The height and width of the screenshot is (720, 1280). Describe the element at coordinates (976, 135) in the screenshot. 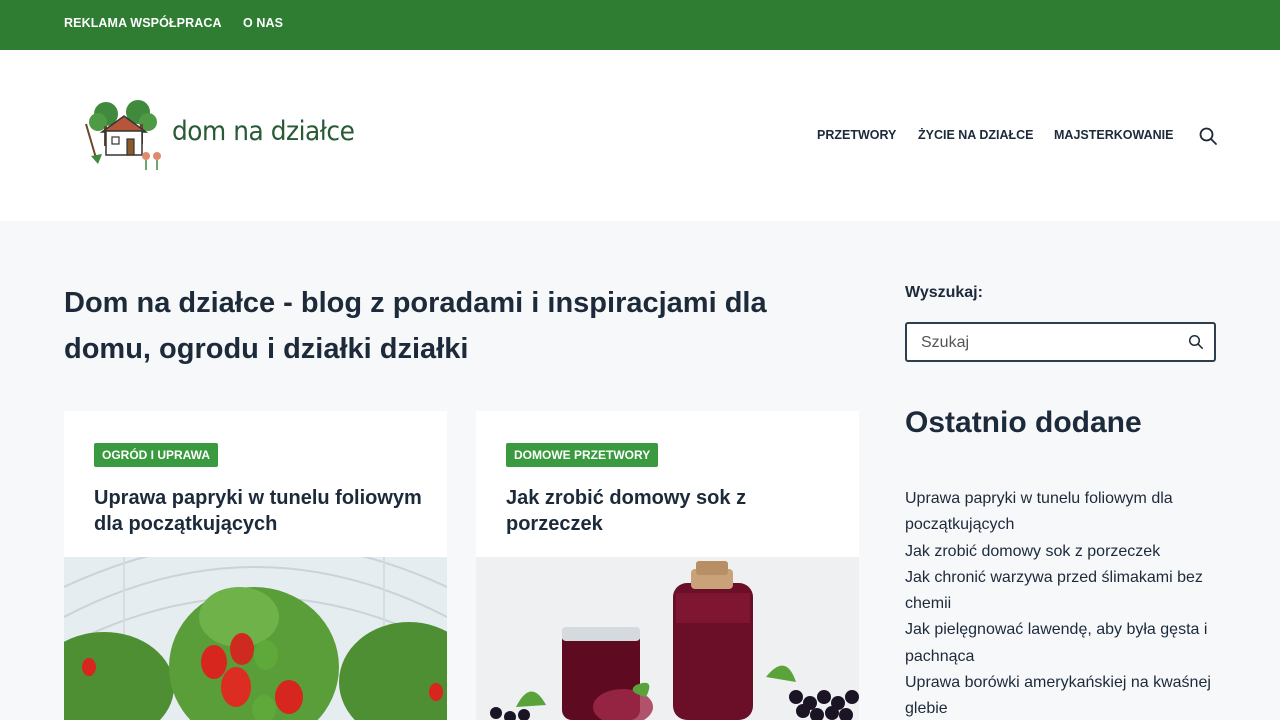

I see `nav-item-zycie-na-dzialce: ŻYCIE NA DZIAŁCE` at that location.